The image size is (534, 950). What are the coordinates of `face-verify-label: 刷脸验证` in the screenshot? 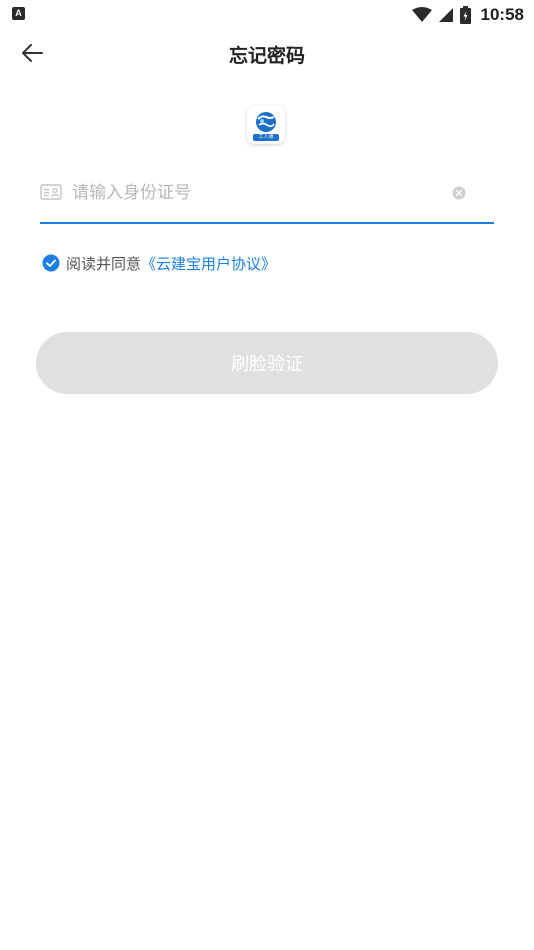 It's located at (267, 364).